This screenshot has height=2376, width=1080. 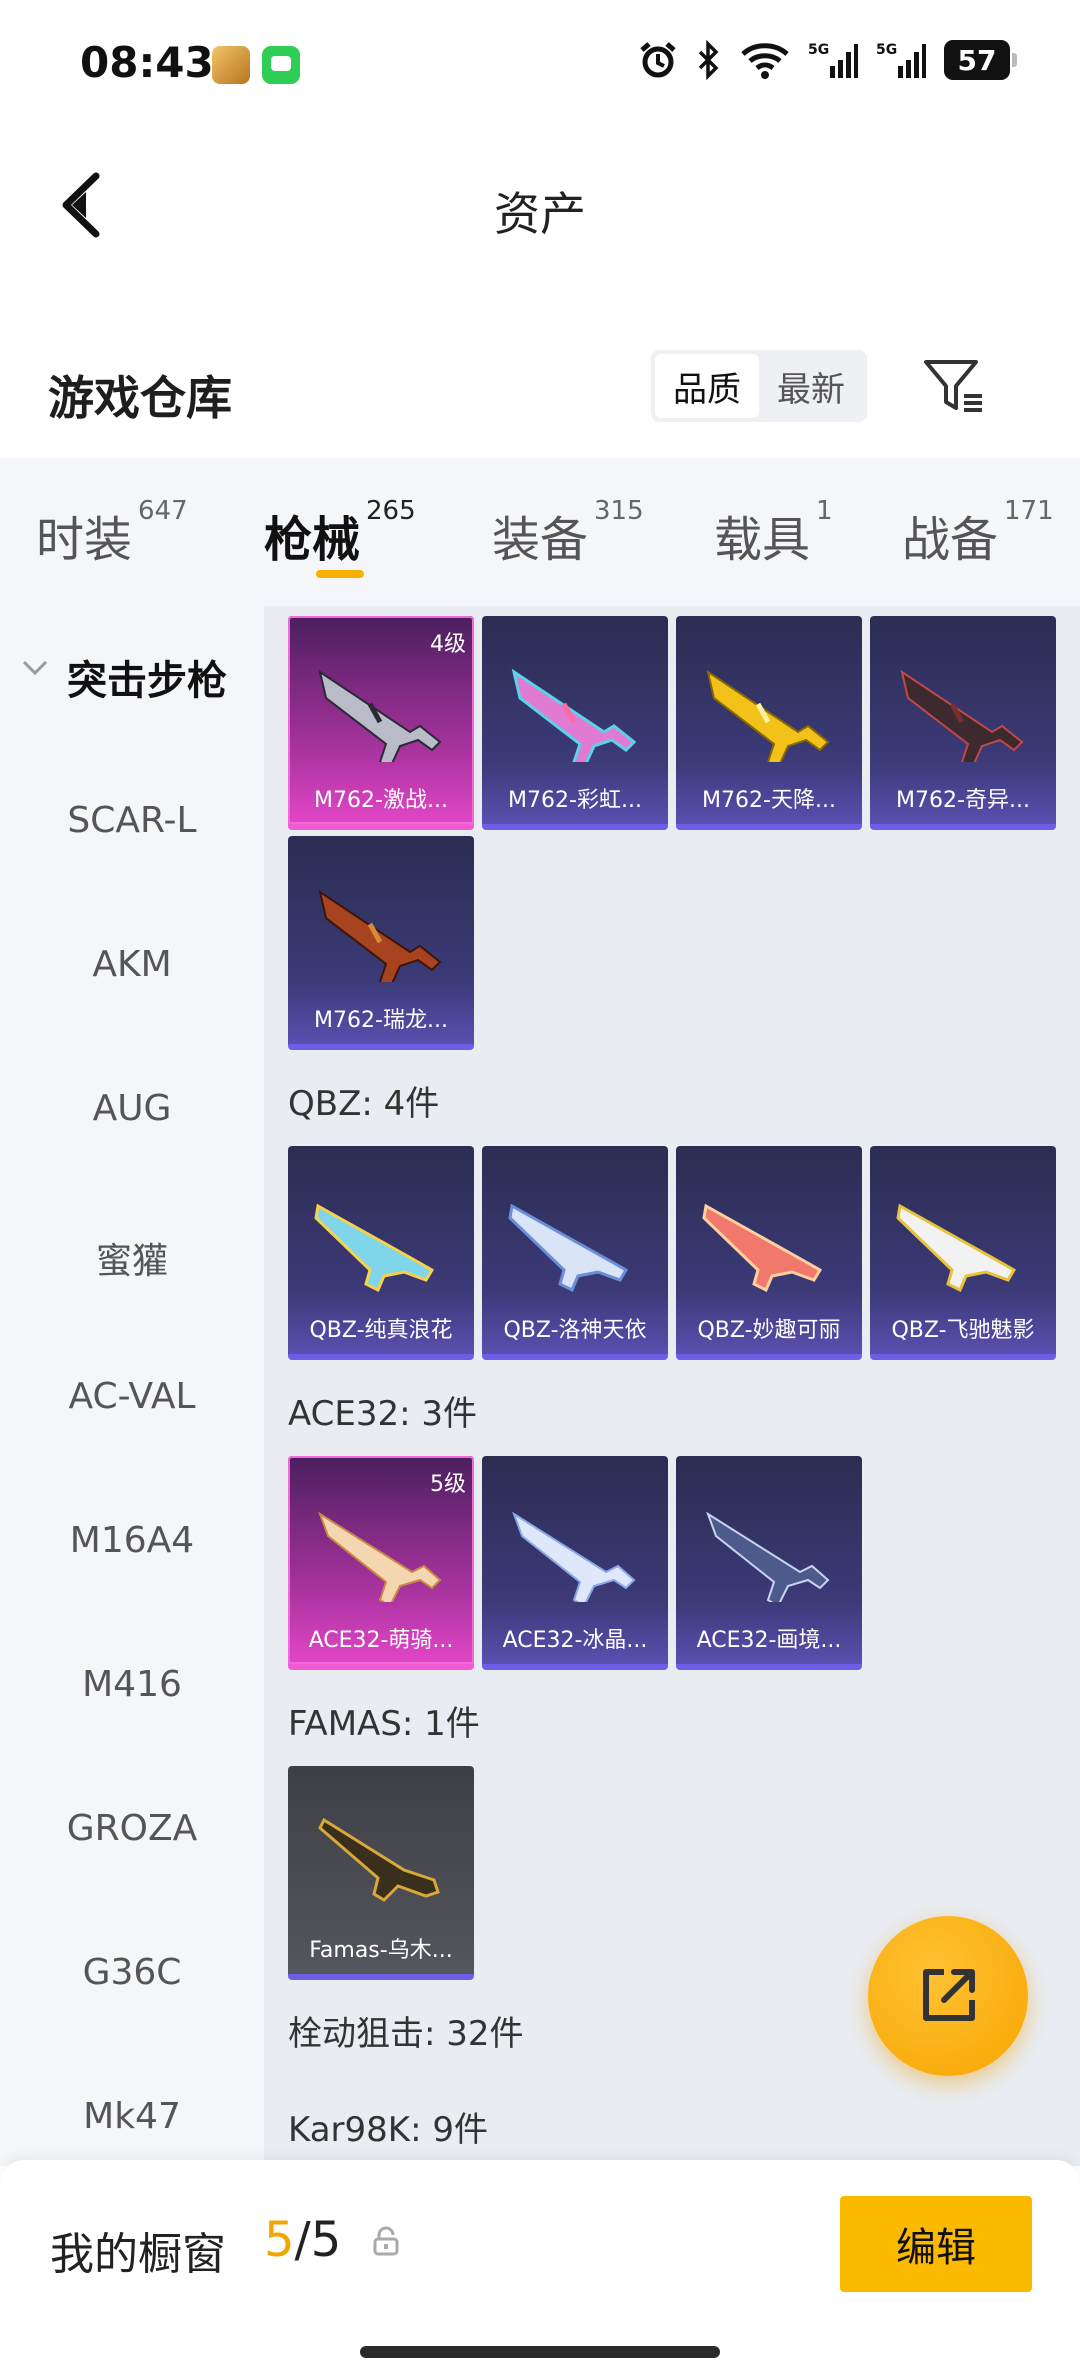 What do you see at coordinates (540, 214) in the screenshot?
I see `page-title: 资产` at bounding box center [540, 214].